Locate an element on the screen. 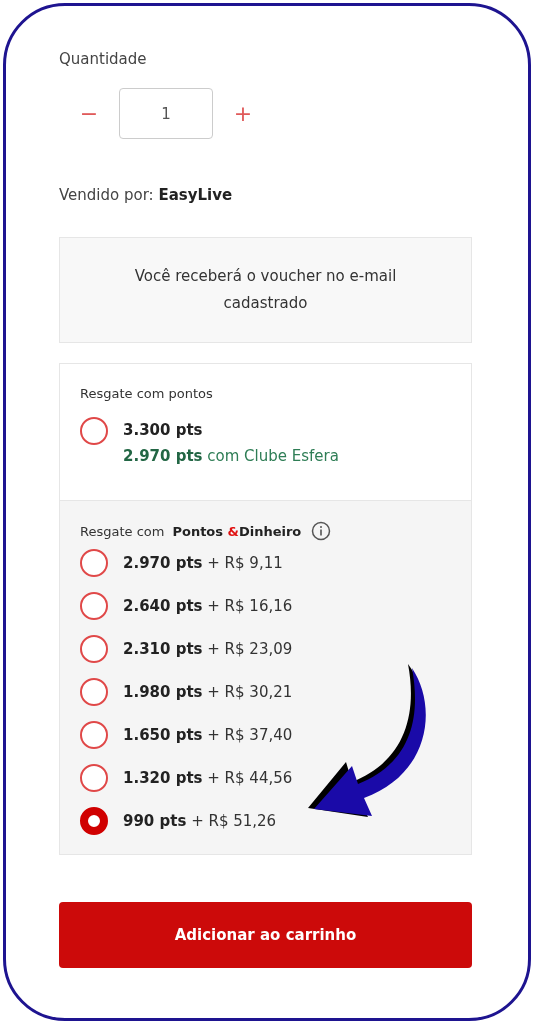 This screenshot has height=1024, width=534. option-text: 1.650 pts + R$ 37,40 is located at coordinates (208, 734).